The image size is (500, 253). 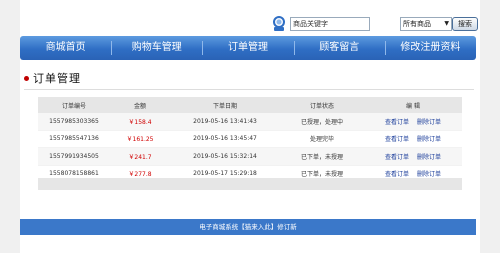 I want to click on page-title-text: 订单管理, so click(x=57, y=78).